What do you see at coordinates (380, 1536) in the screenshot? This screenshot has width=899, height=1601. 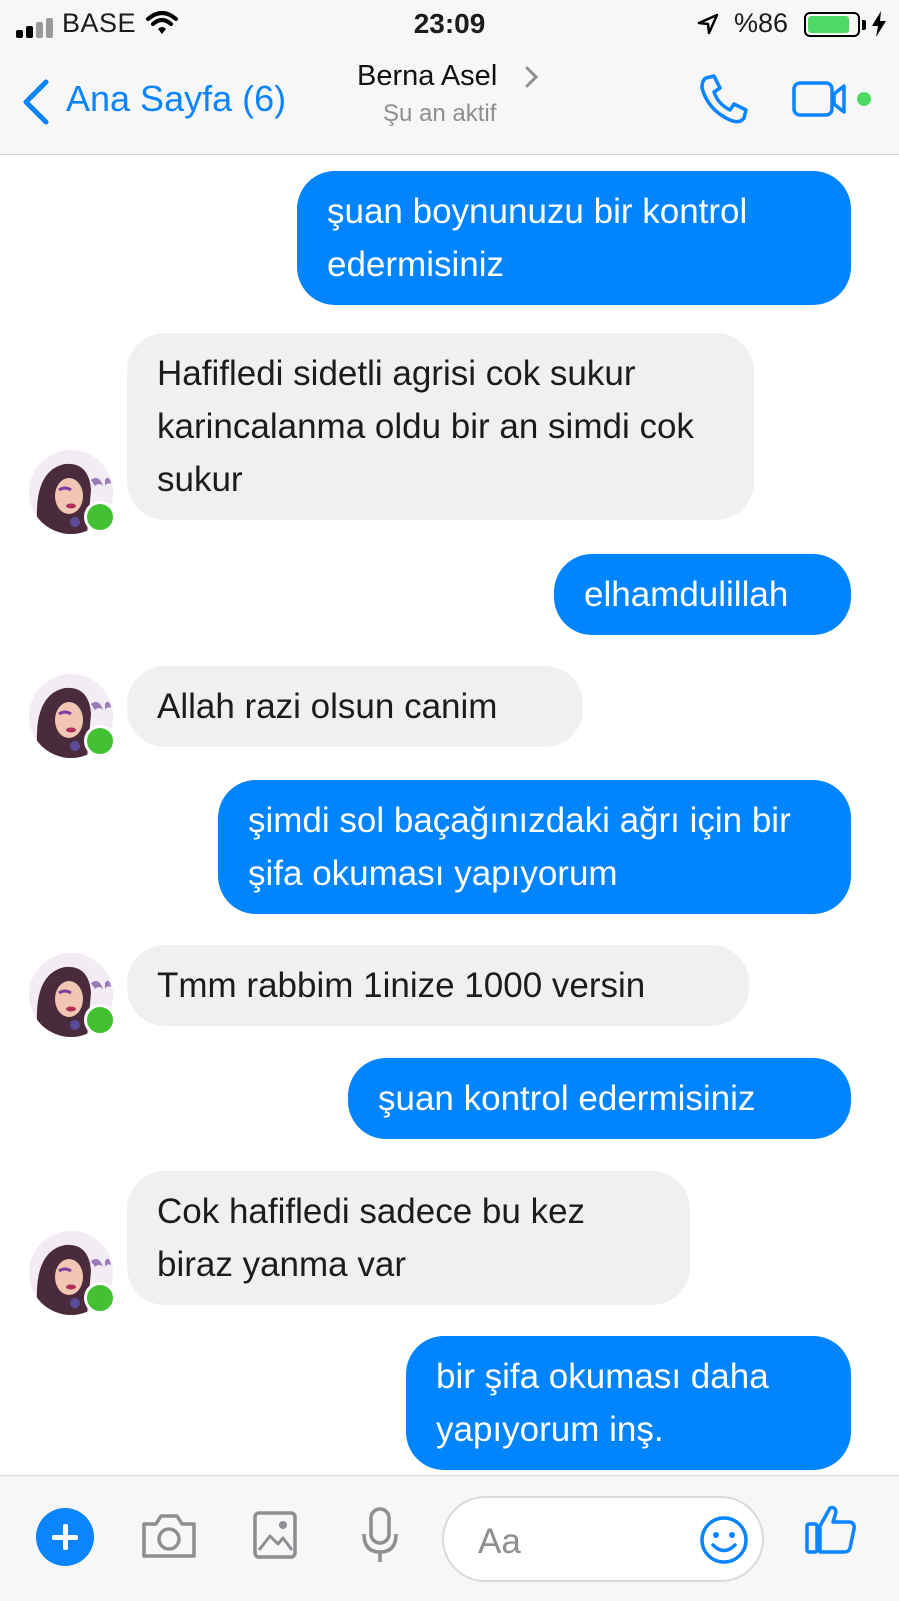 I see `microphone-icon` at bounding box center [380, 1536].